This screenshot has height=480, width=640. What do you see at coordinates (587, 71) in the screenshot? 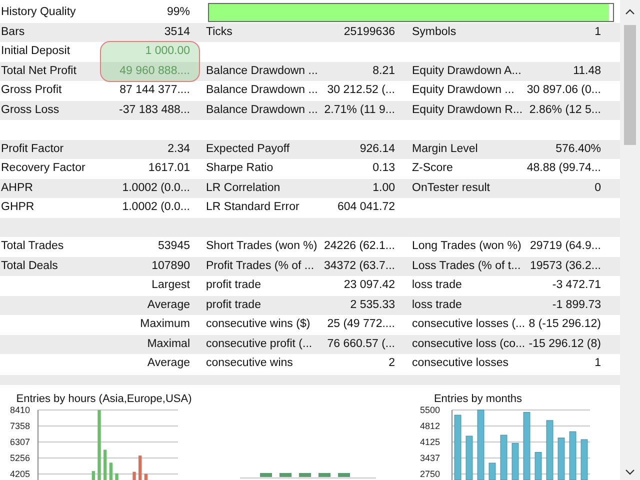
I see `stat-value: 11.48` at bounding box center [587, 71].